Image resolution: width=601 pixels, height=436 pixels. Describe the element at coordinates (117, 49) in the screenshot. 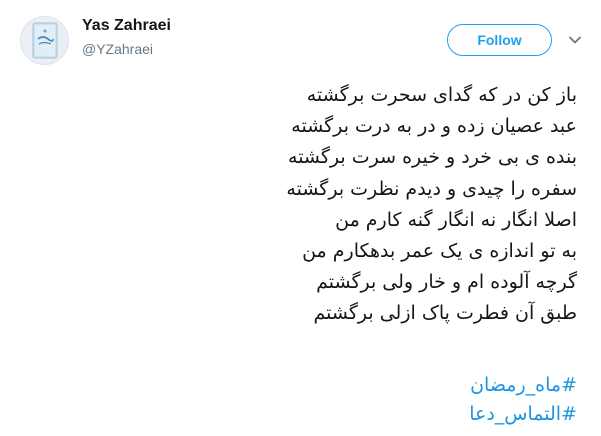

I see `user-handle: @YZahraei` at that location.